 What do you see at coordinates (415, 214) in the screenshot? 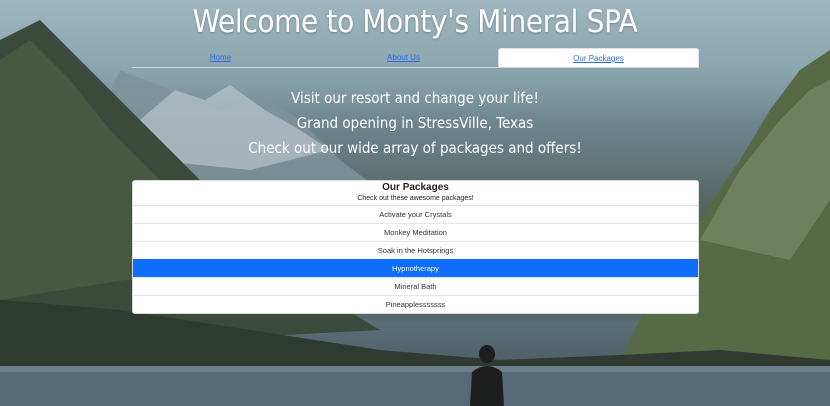
I see `package-item-activate-your-crystals: Activate your Crystals` at bounding box center [415, 214].